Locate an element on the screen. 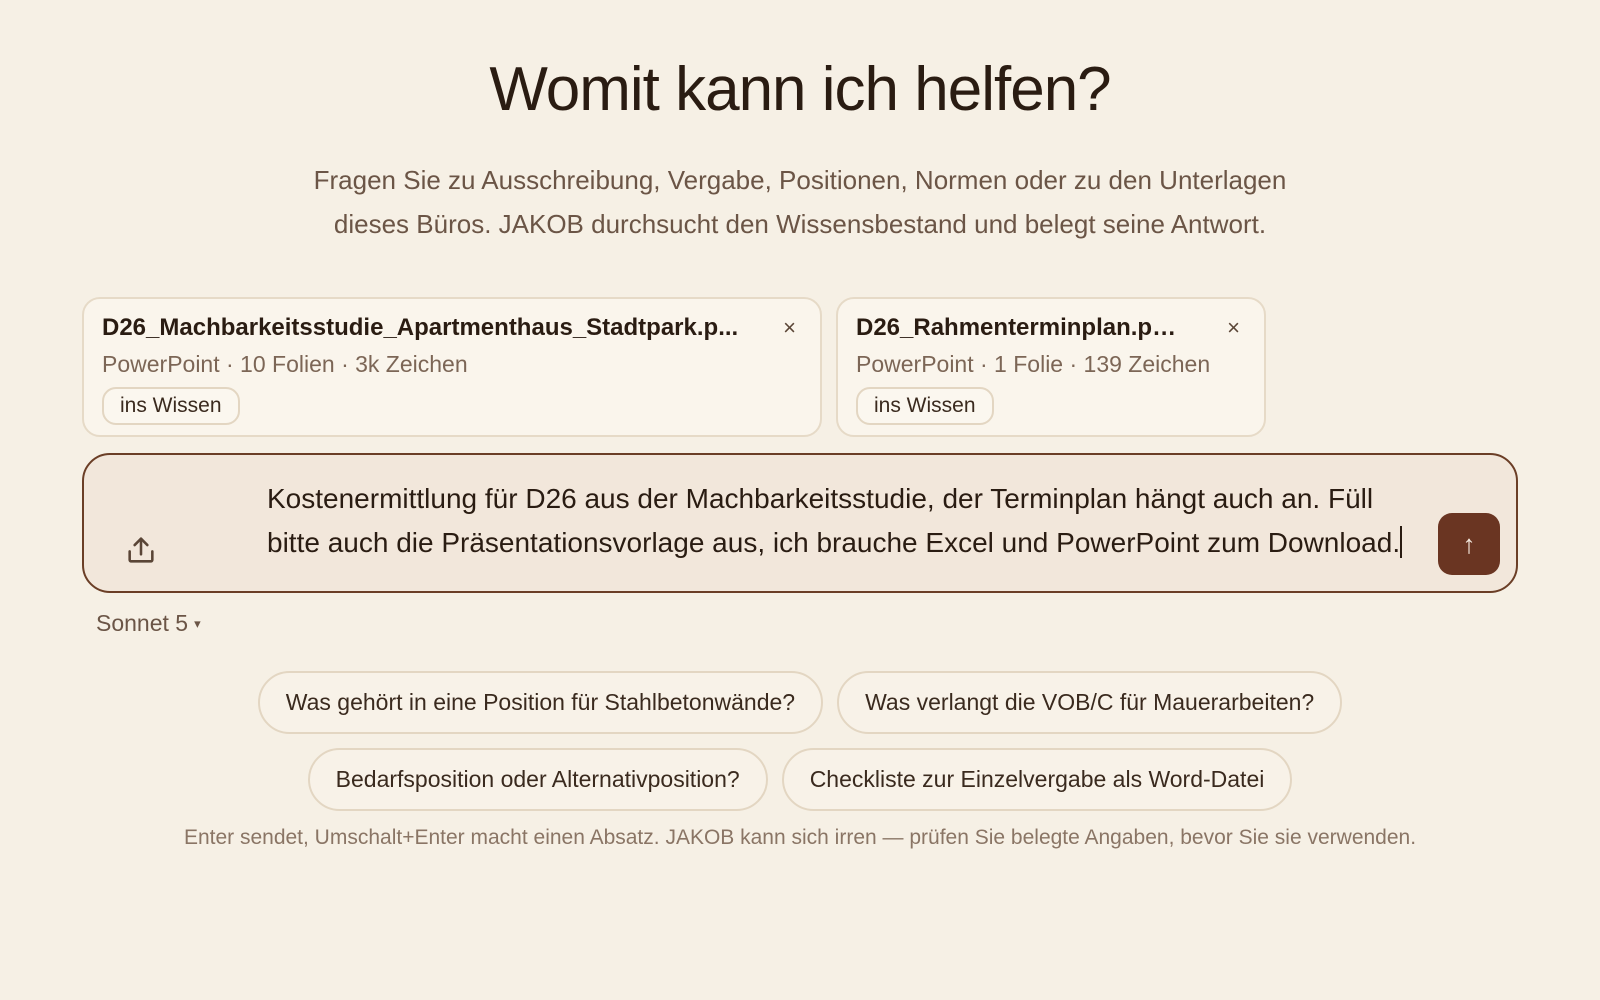 The height and width of the screenshot is (1000, 1600). attachment-name: D26_Rahmenterminplan.pptx is located at coordinates (1021, 327).